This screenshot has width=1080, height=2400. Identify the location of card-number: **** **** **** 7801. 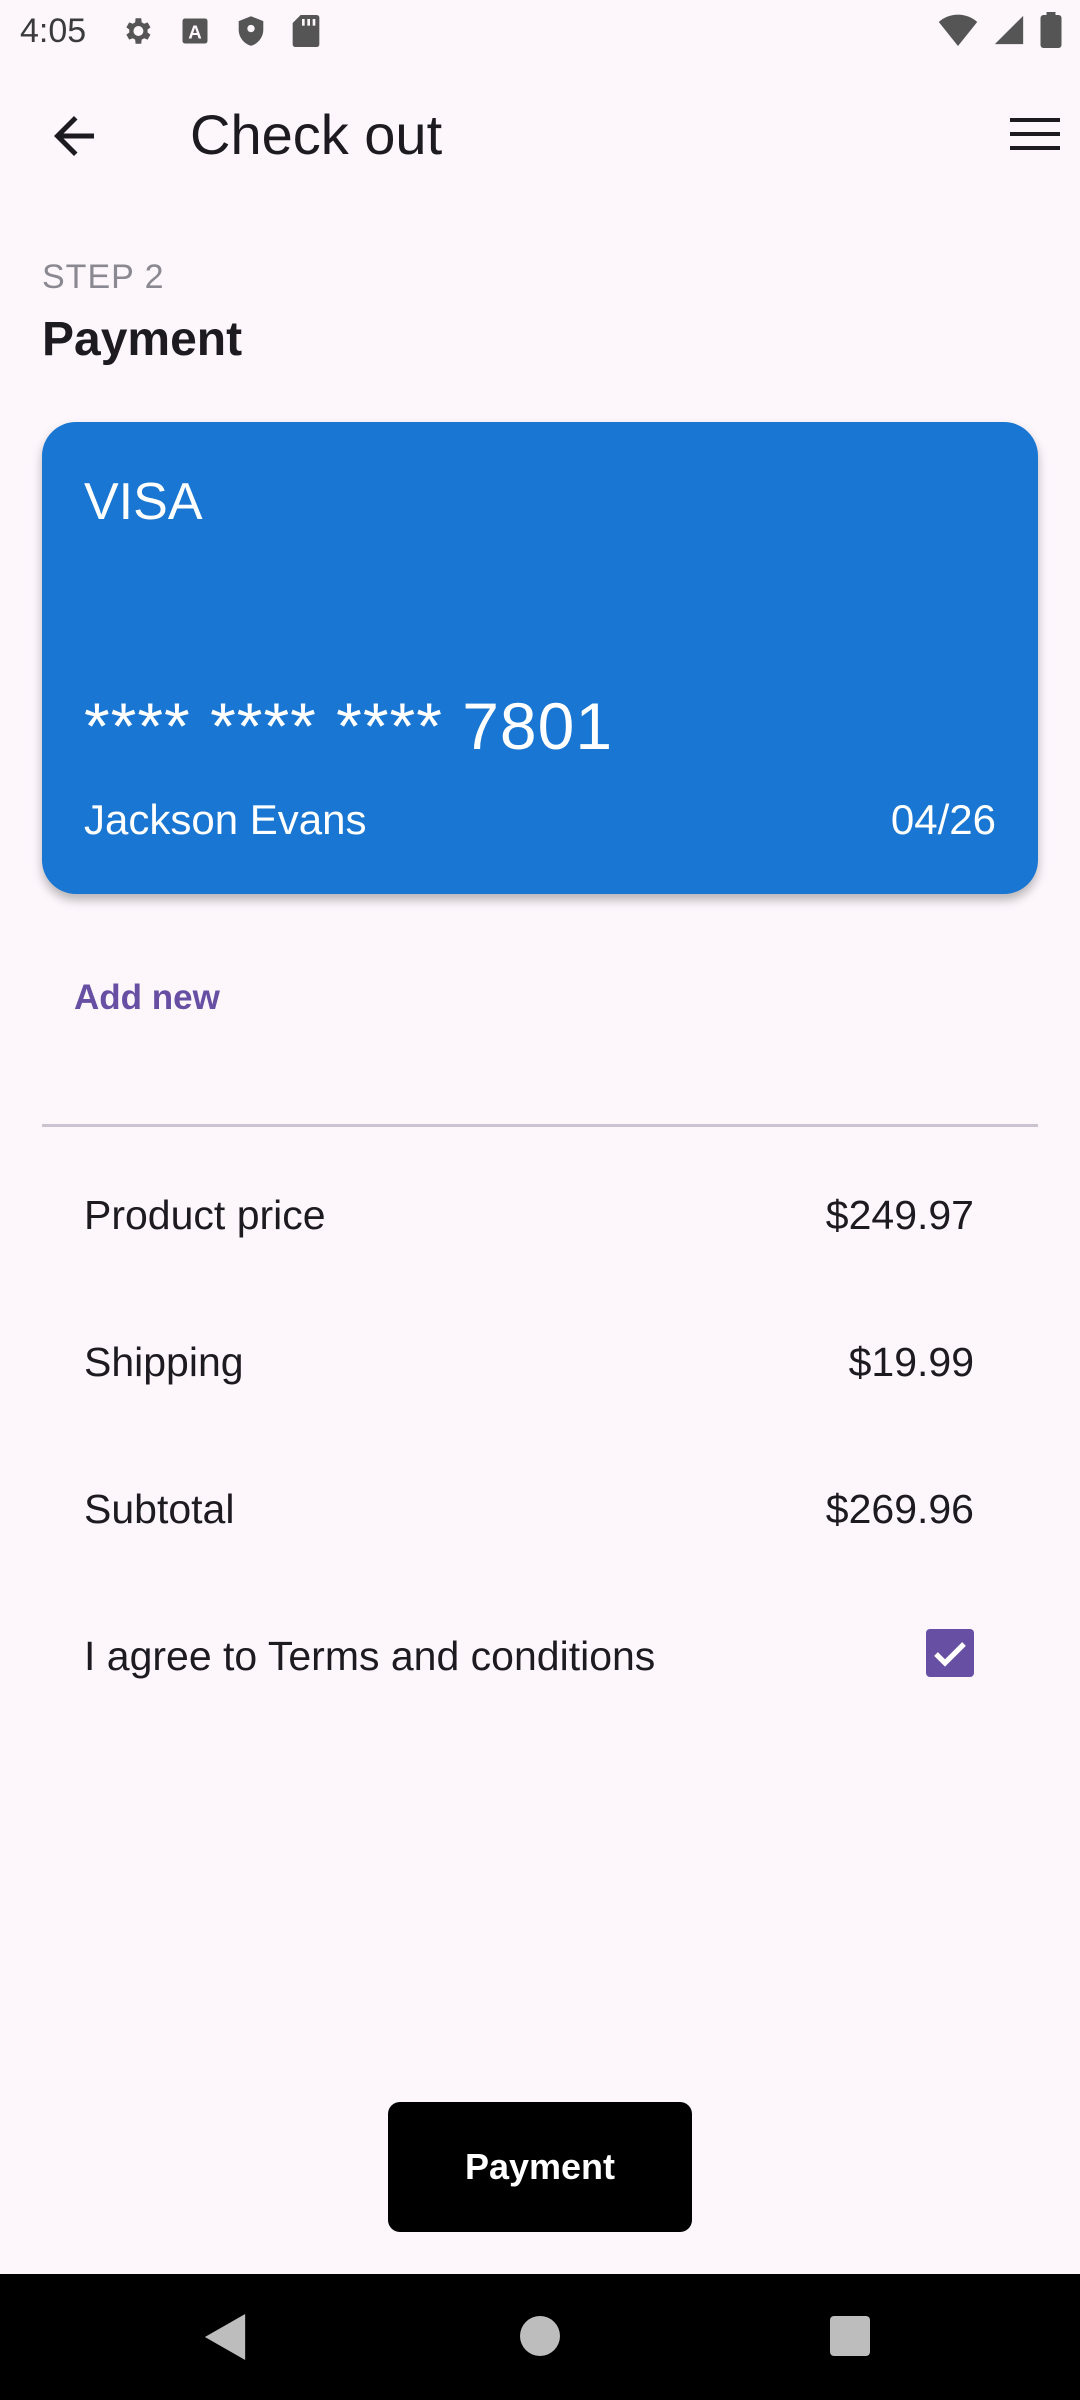
(349, 726).